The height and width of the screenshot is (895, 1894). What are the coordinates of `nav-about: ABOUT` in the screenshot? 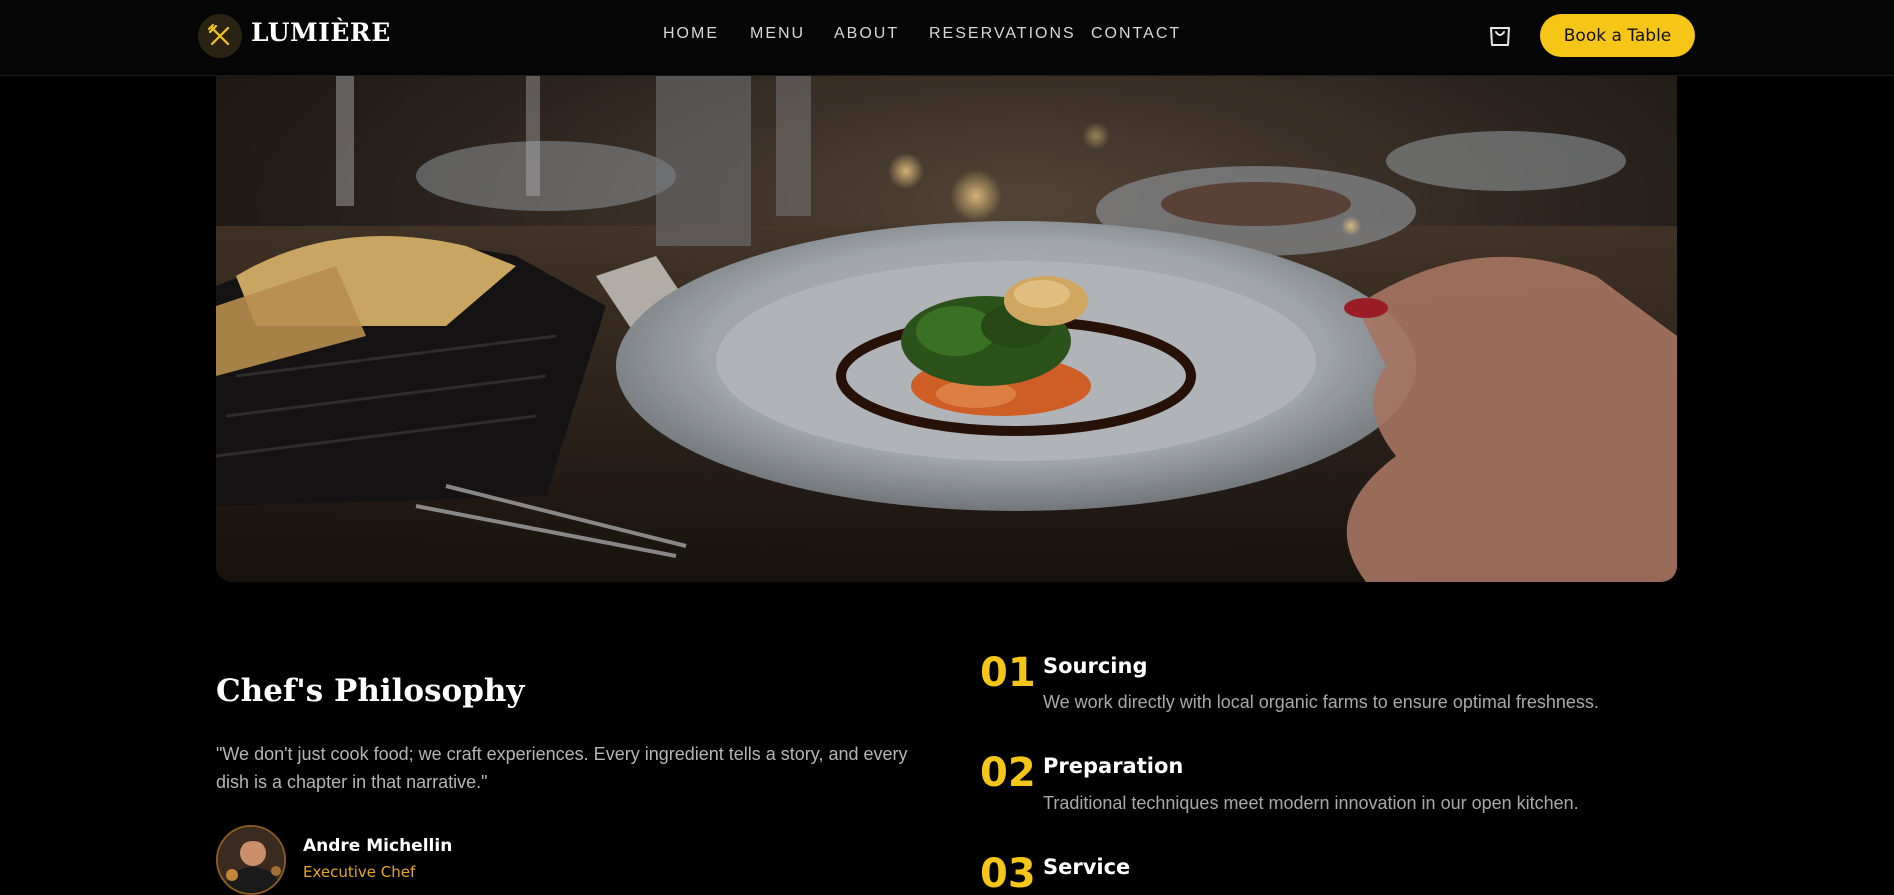 It's located at (866, 34).